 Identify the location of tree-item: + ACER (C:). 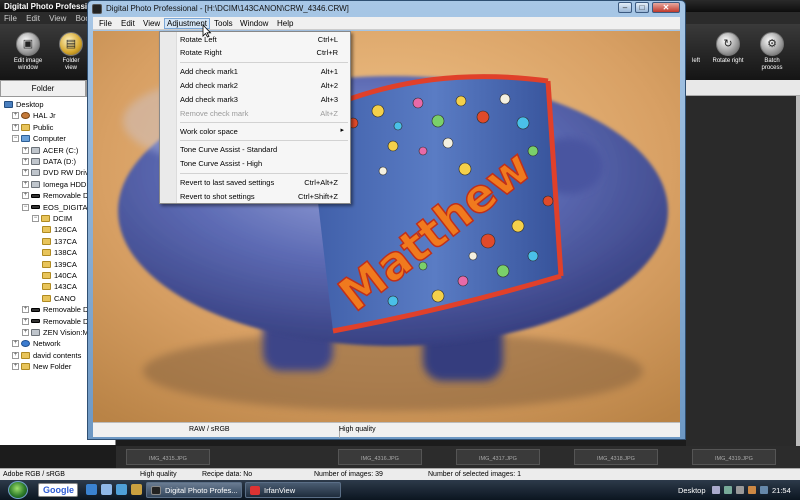
(50, 150).